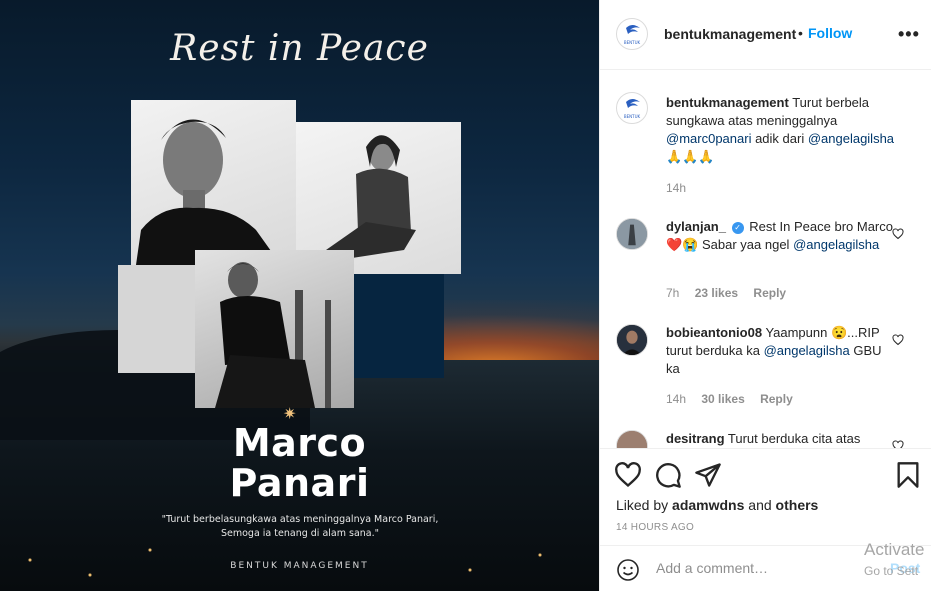 The image size is (931, 592). I want to click on brand-footer: BENTUK MANAGEMENT, so click(299, 566).